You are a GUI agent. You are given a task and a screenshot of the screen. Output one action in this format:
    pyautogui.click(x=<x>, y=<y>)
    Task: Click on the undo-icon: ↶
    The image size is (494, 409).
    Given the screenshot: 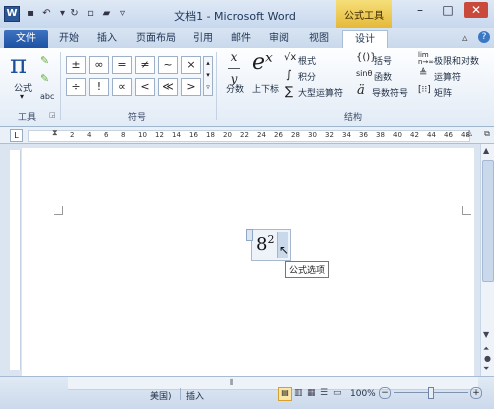 What is the action you would take?
    pyautogui.click(x=46, y=13)
    